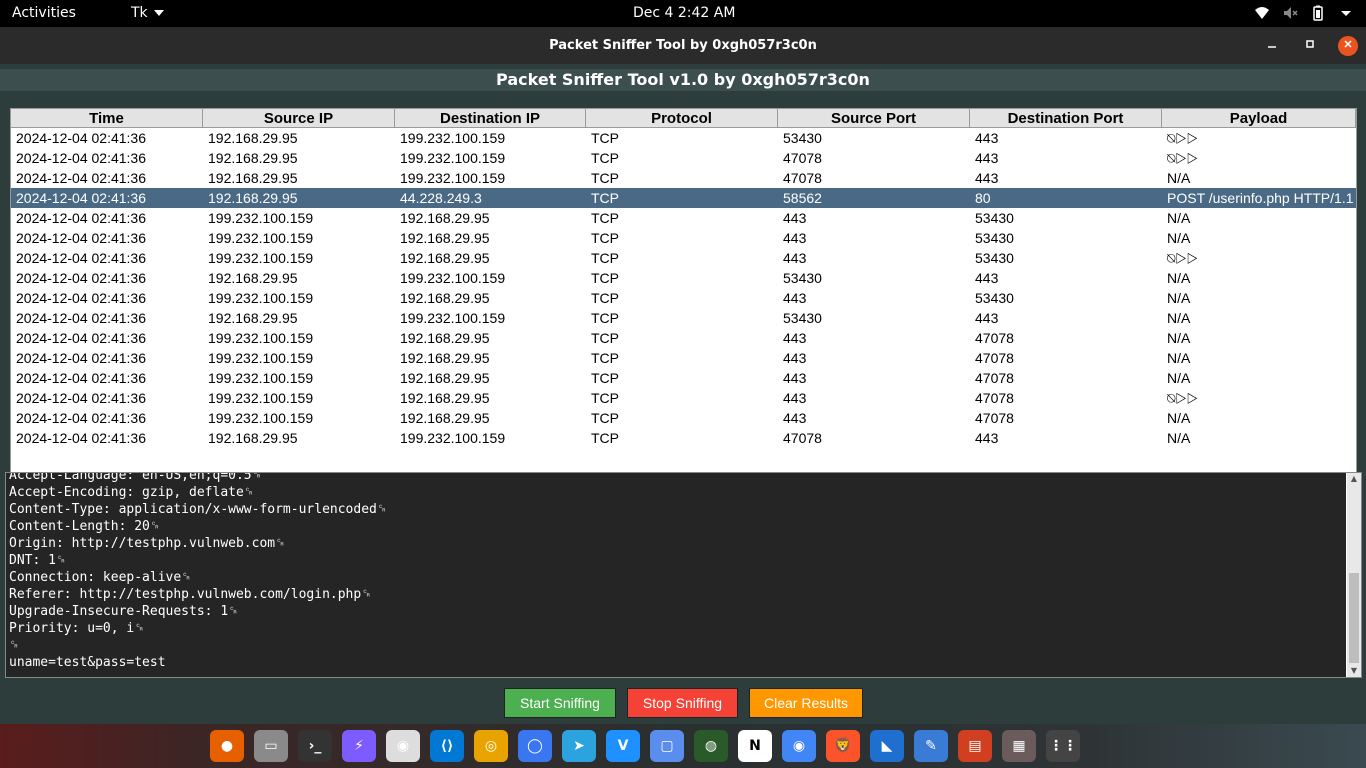 This screenshot has height=768, width=1366. What do you see at coordinates (299, 118) in the screenshot?
I see `column-header-source-ip: Source IP` at bounding box center [299, 118].